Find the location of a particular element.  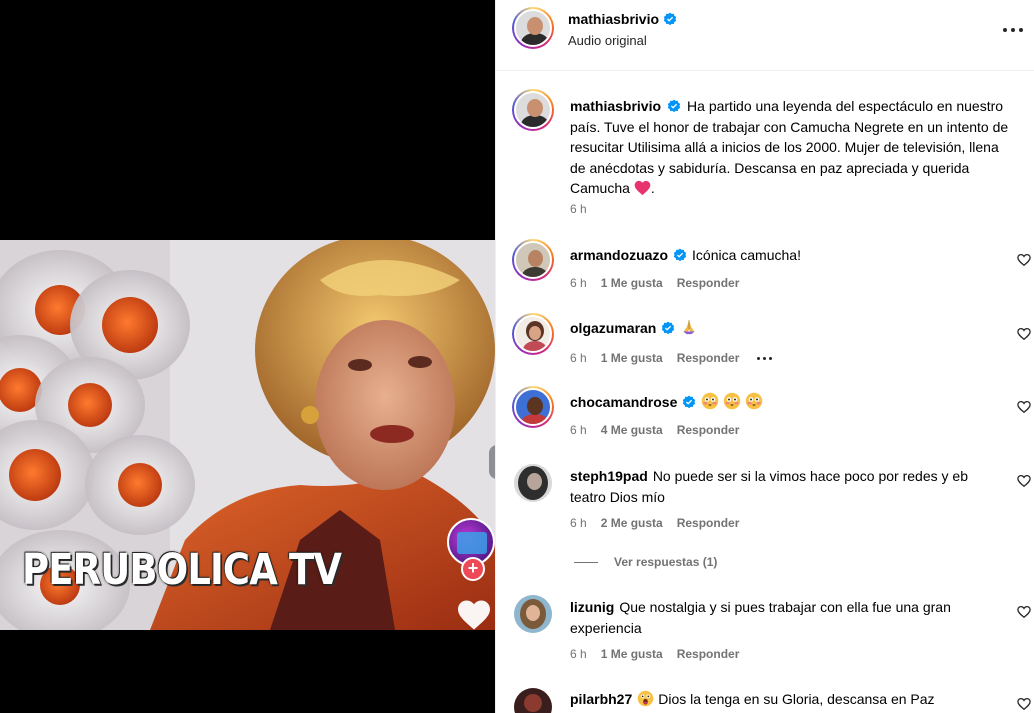

comment-text-row: olgazumaran is located at coordinates (785, 328).